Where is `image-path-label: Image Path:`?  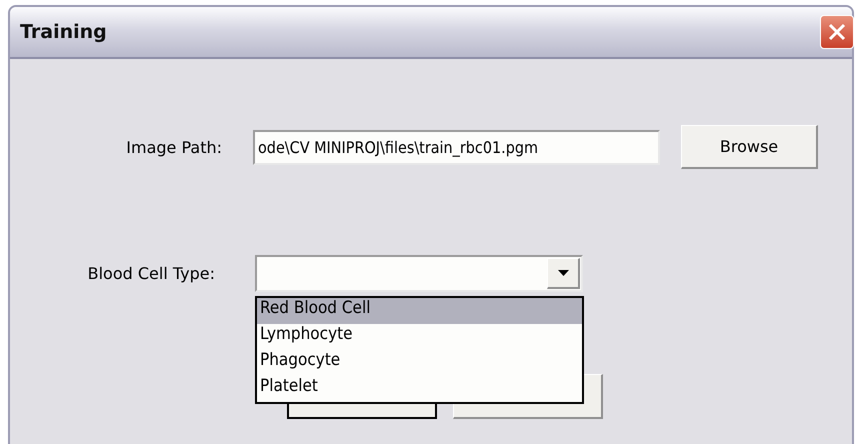 image-path-label: Image Path: is located at coordinates (173, 147).